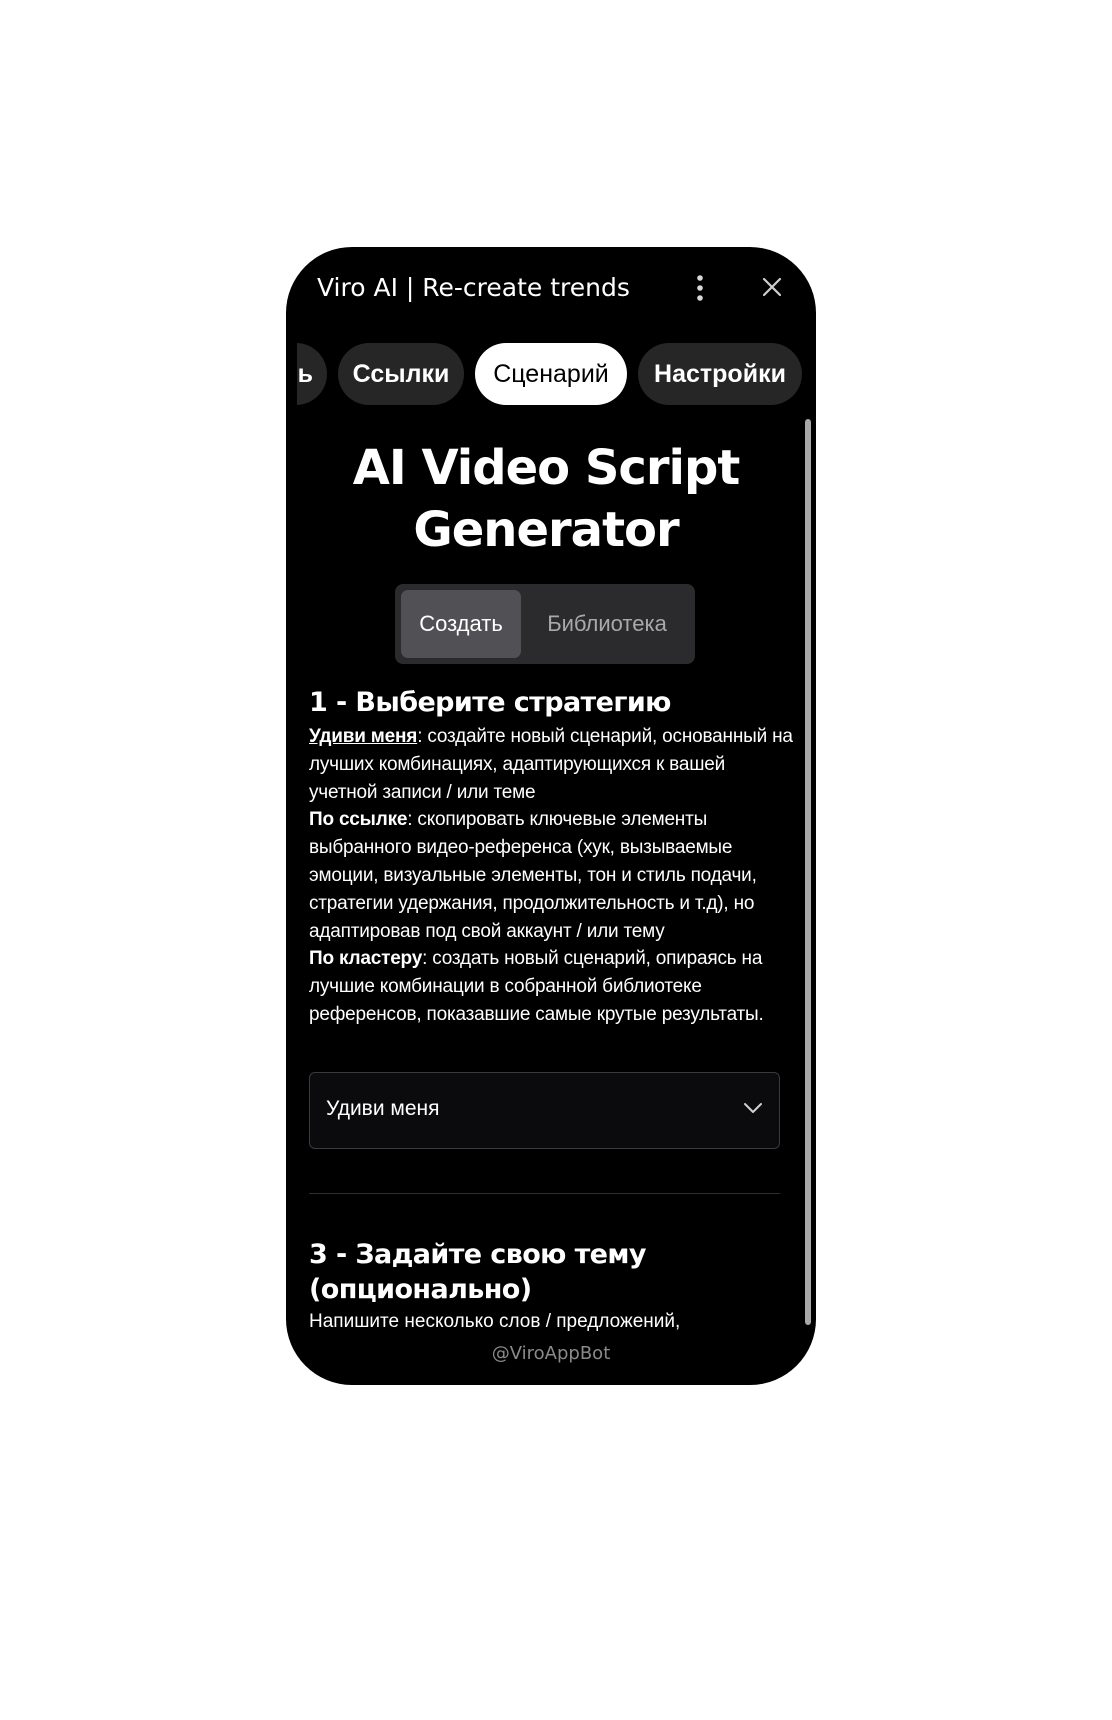 The width and height of the screenshot is (1112, 1720). Describe the element at coordinates (366, 959) in the screenshot. I see `cluster-label: По кластеру` at that location.